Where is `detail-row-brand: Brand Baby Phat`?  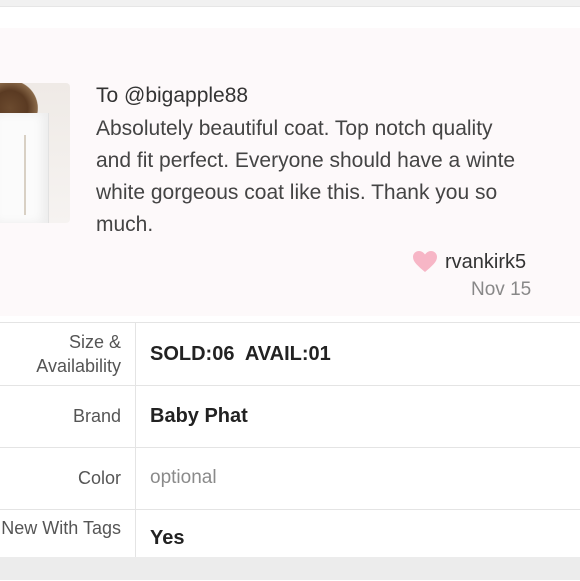 detail-row-brand: Brand Baby Phat is located at coordinates (290, 416).